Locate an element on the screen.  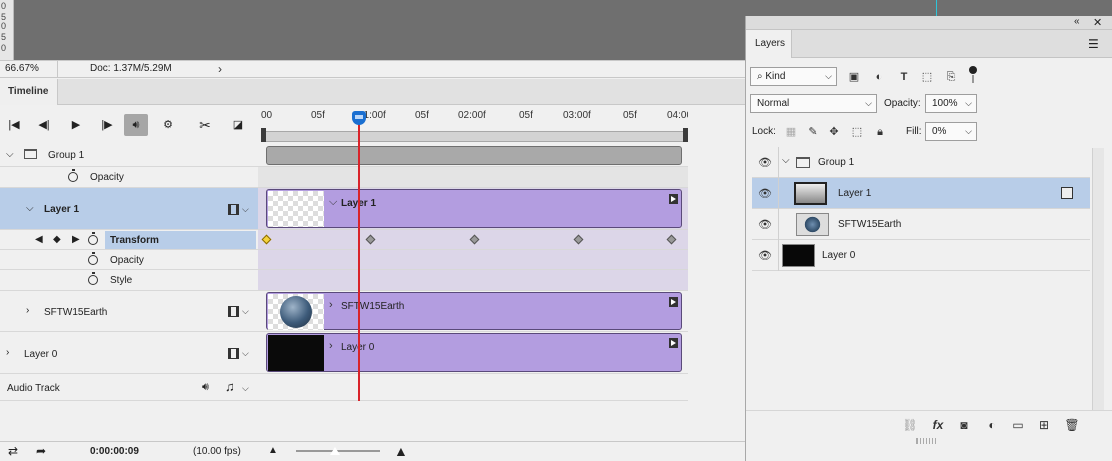
layer-row-group1: 👁︎ ⌵ Group 1 is located at coordinates (921, 162).